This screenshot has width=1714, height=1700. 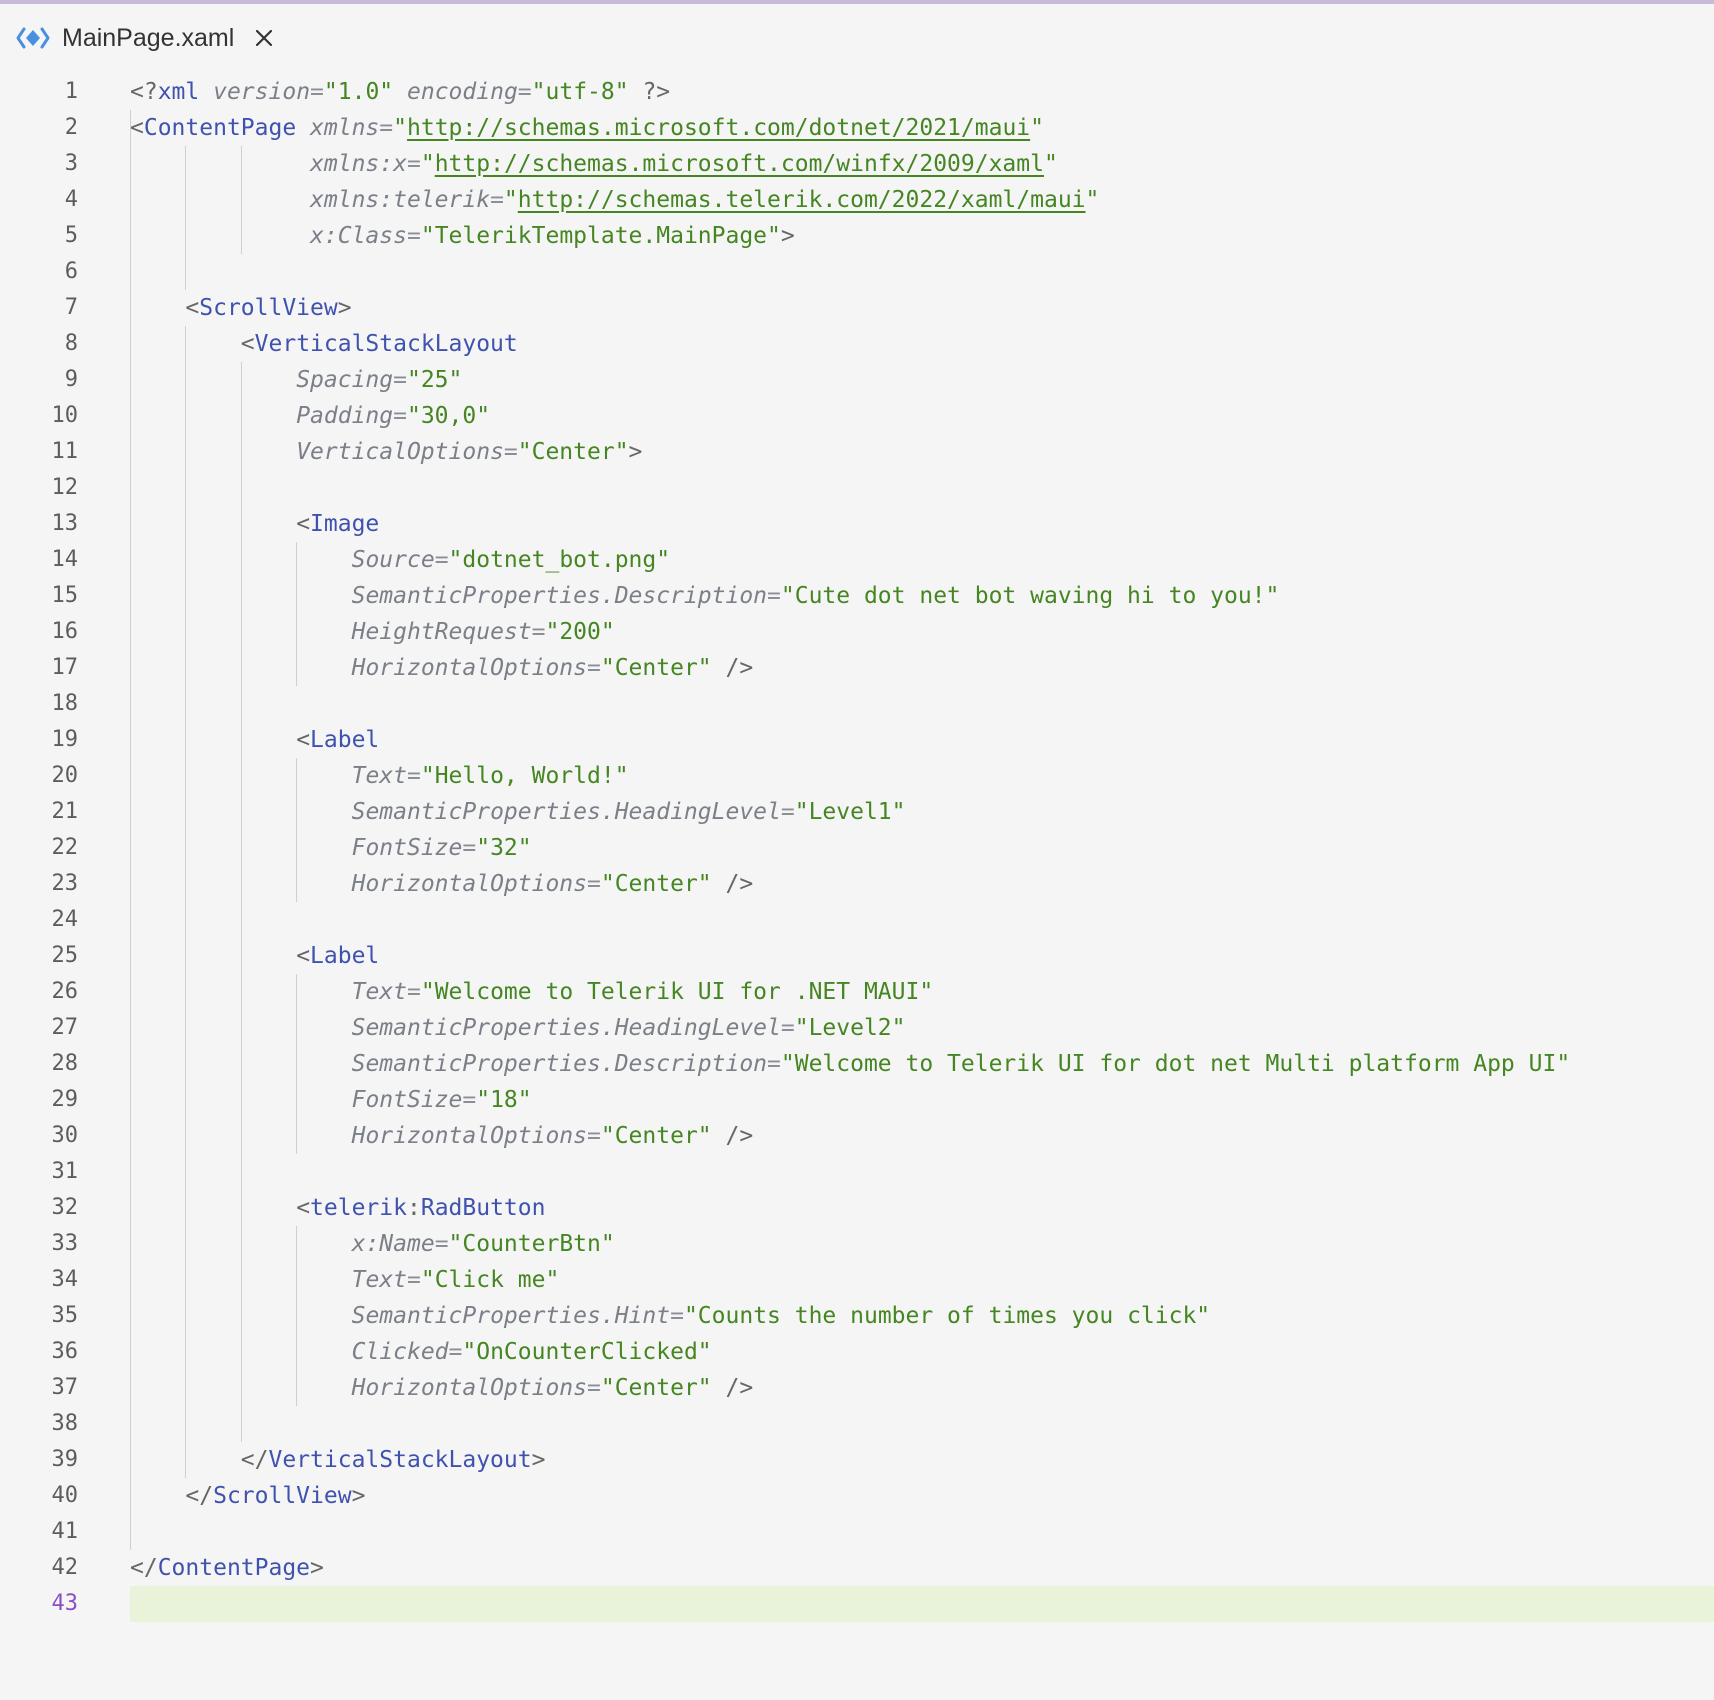 What do you see at coordinates (857, 668) in the screenshot?
I see `code-line: 17 HorizontalOptions="Center" />` at bounding box center [857, 668].